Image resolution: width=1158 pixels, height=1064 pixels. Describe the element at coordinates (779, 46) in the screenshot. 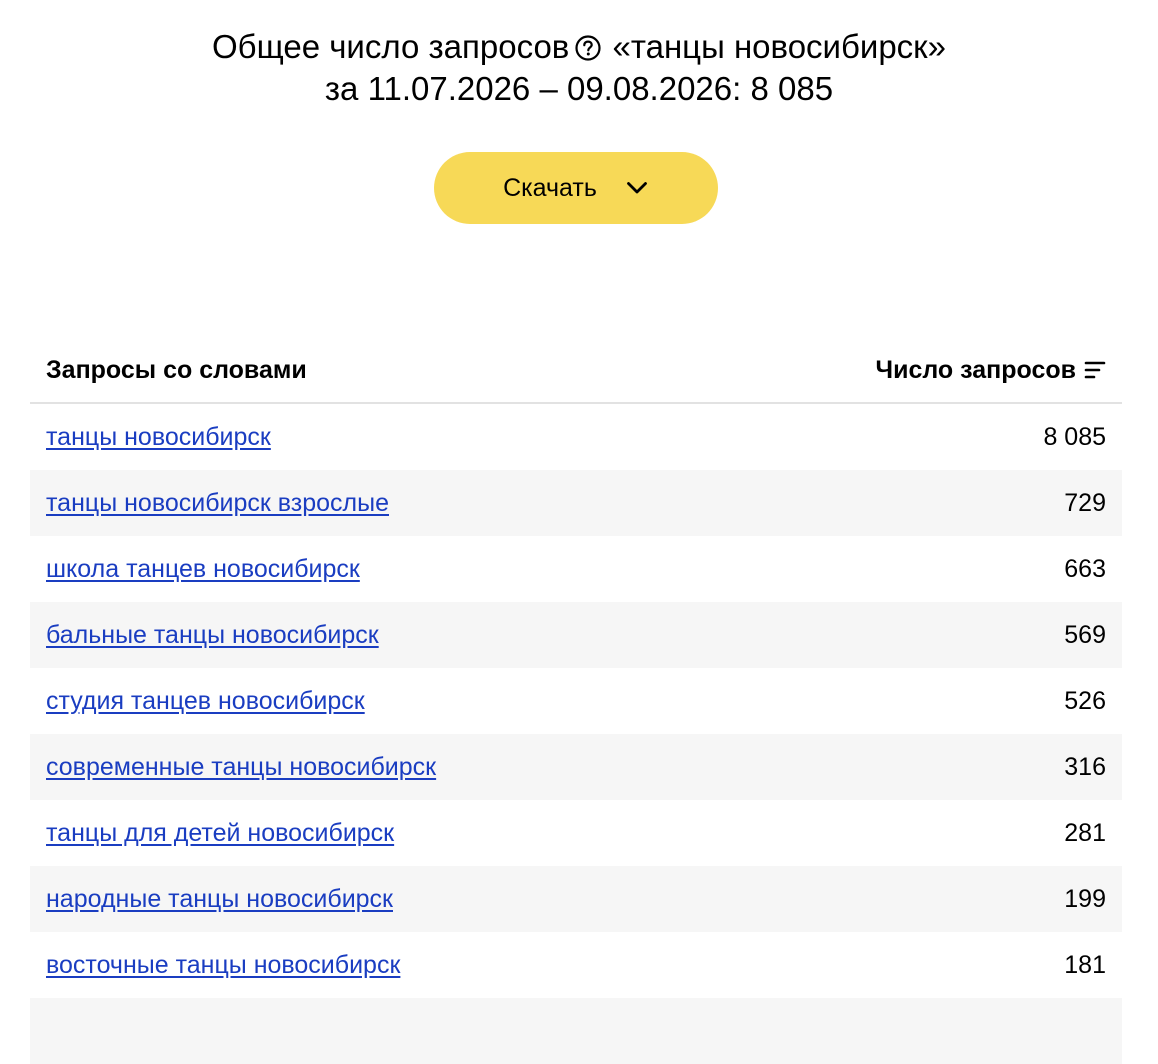

I see `heading-query: «танцы новосибирск»` at that location.